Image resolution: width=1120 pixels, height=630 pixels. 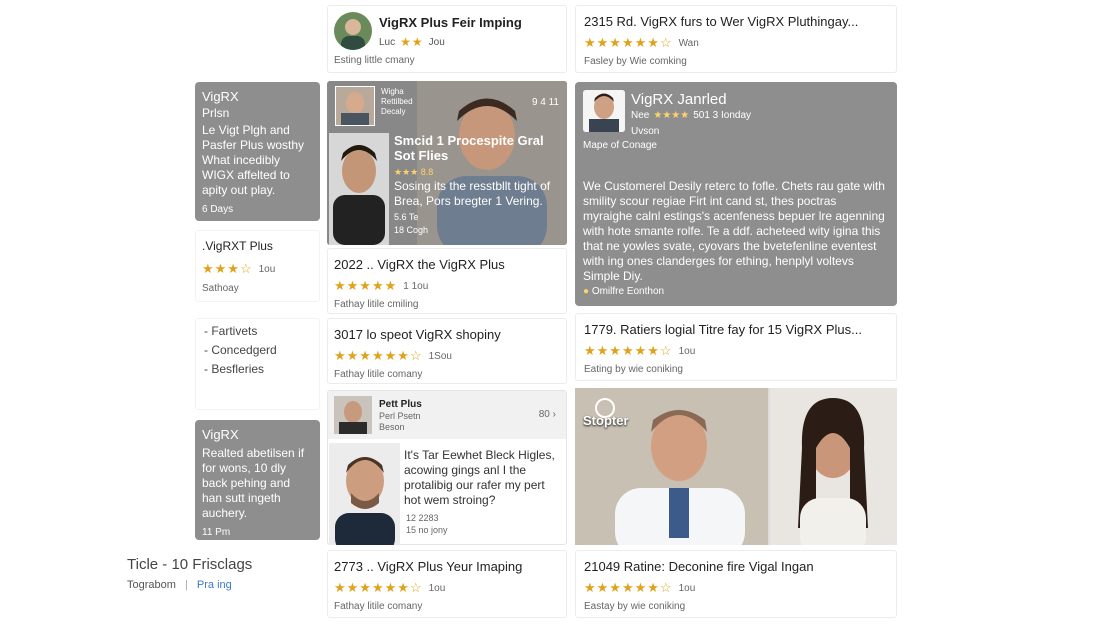 I want to click on review-sub: Esting little cmany, so click(x=374, y=60).